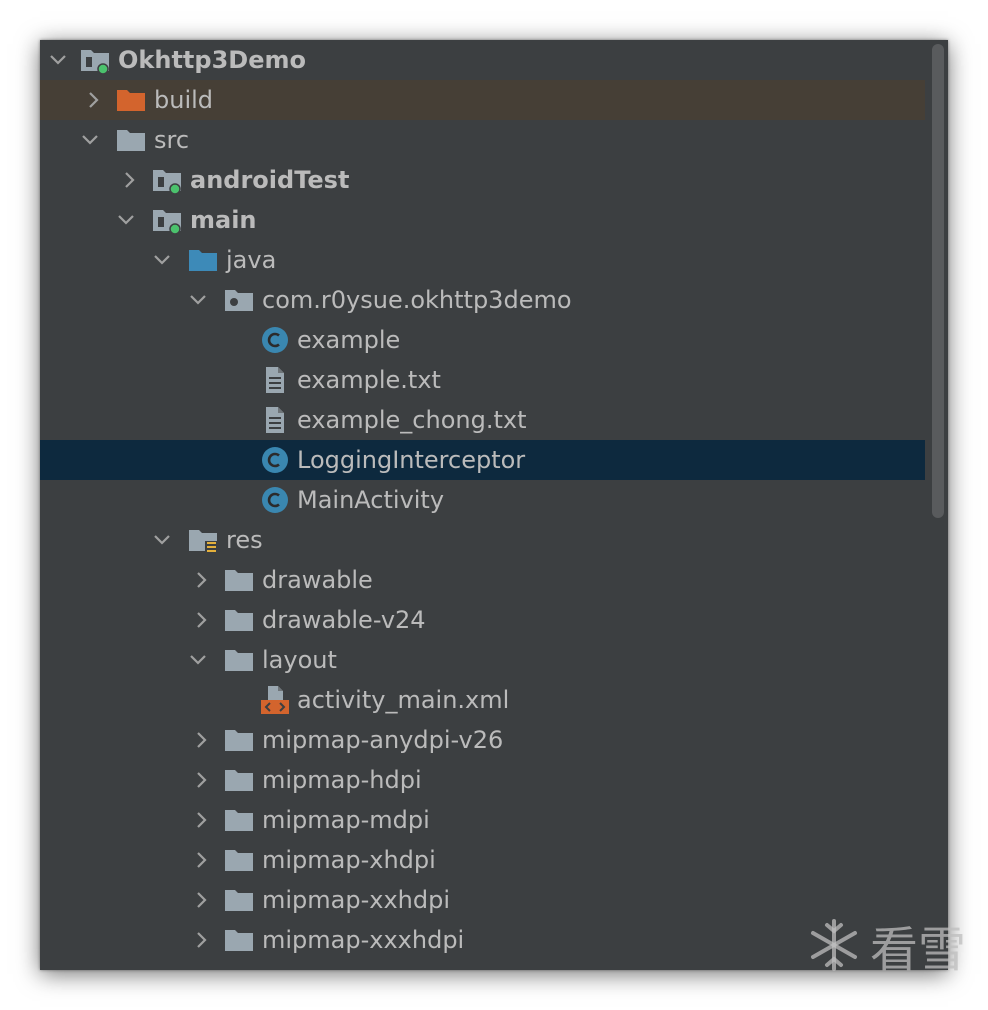 This screenshot has height=1010, width=988. Describe the element at coordinates (482, 500) in the screenshot. I see `tree-row-mainactivity: MainActivity` at that location.